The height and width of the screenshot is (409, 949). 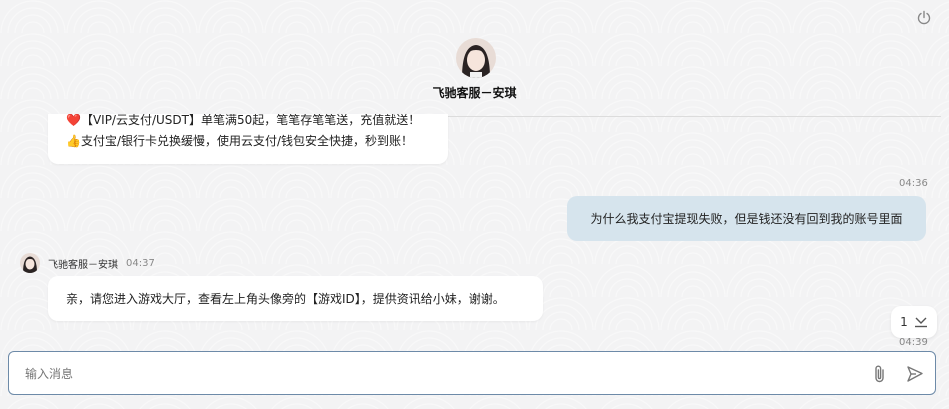 I want to click on user-message-bubble: 为什么我支付宝提现失败，但是钱还没有回到我的账号里面, so click(x=746, y=218).